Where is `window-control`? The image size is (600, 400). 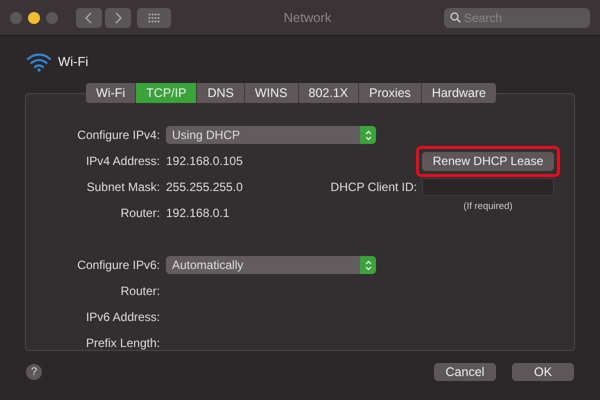 window-control is located at coordinates (34, 18).